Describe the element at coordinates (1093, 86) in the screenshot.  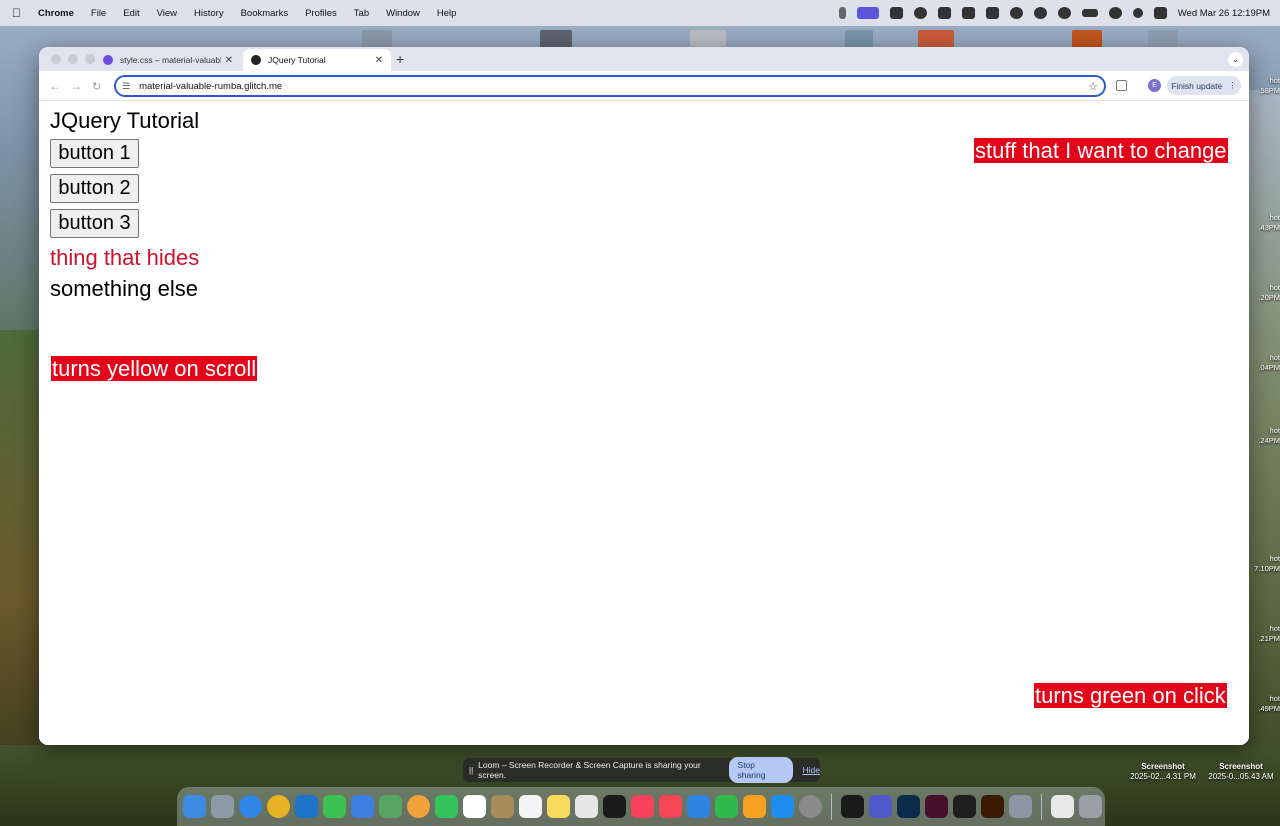
I see `bookmark-star-icon: ☆` at that location.